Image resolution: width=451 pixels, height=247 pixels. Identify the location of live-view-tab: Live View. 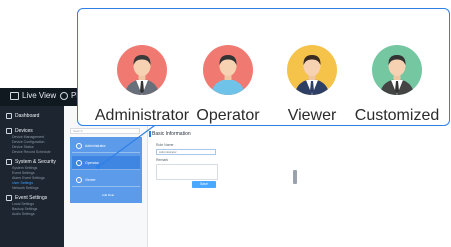
(33, 95).